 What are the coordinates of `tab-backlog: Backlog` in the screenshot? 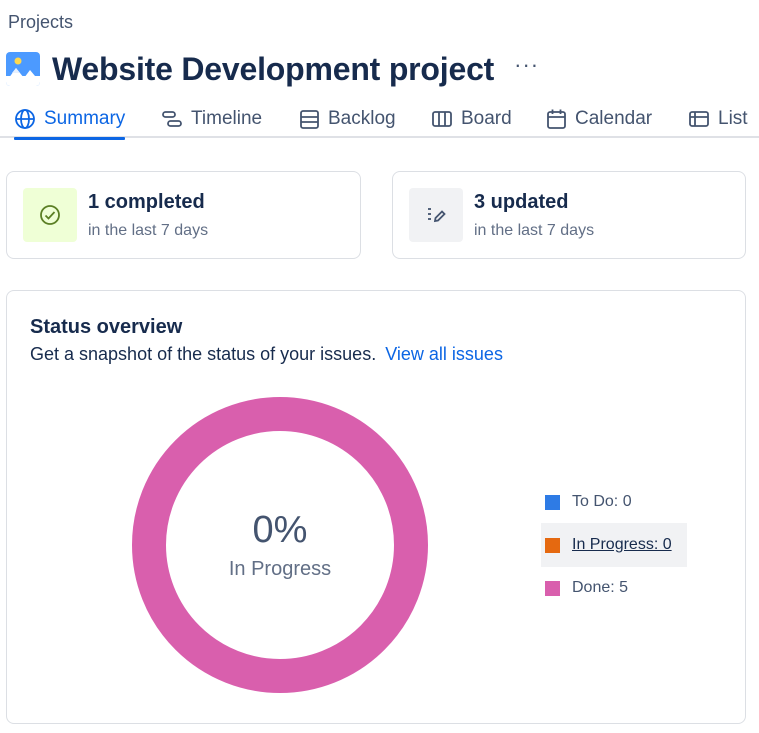 It's located at (347, 119).